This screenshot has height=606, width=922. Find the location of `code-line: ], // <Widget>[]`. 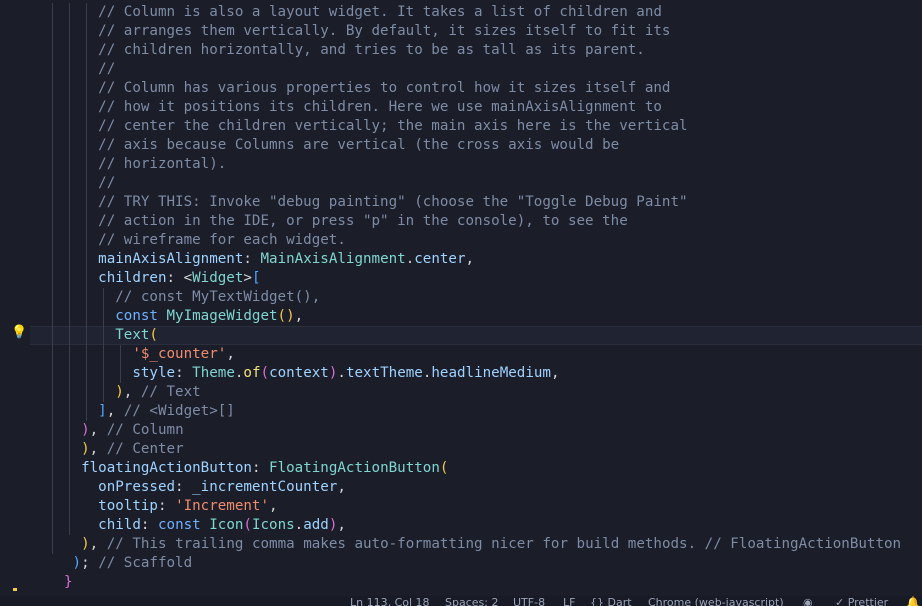

code-line: ], // <Widget>[] is located at coordinates (476, 411).